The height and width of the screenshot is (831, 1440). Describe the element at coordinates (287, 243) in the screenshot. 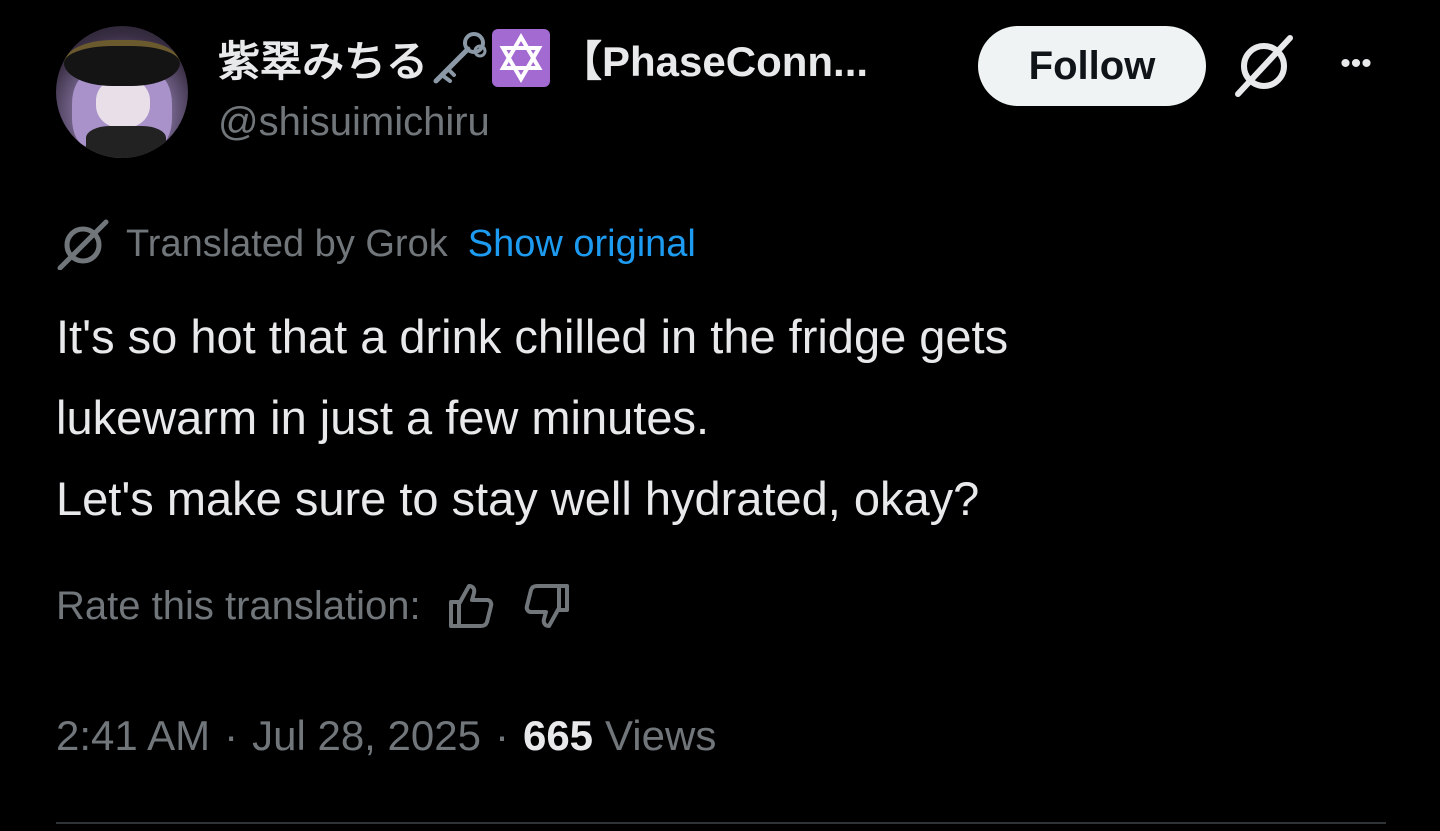

I see `translated-by-label: Translated by Grok` at that location.